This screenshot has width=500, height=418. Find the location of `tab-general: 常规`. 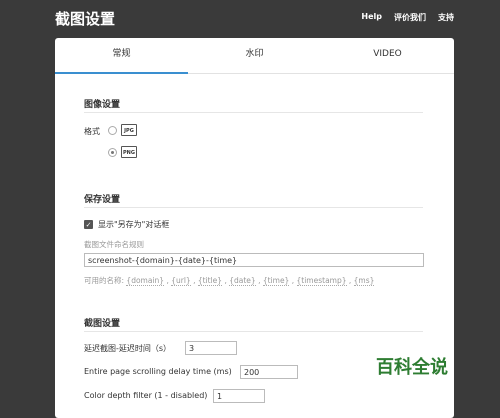

tab-general: 常规 is located at coordinates (121, 56).